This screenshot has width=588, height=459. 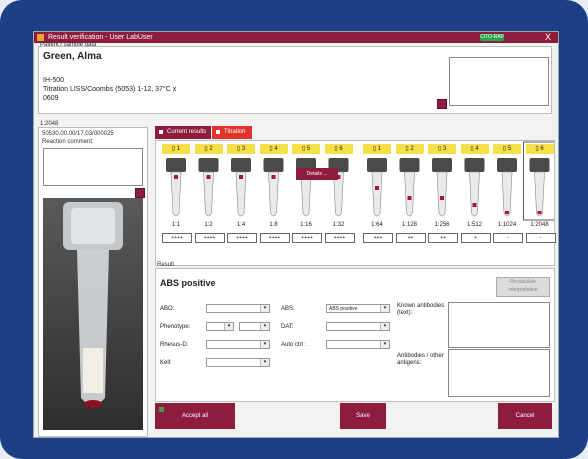 What do you see at coordinates (167, 309) in the screenshot?
I see `abo-label: ABO:` at bounding box center [167, 309].